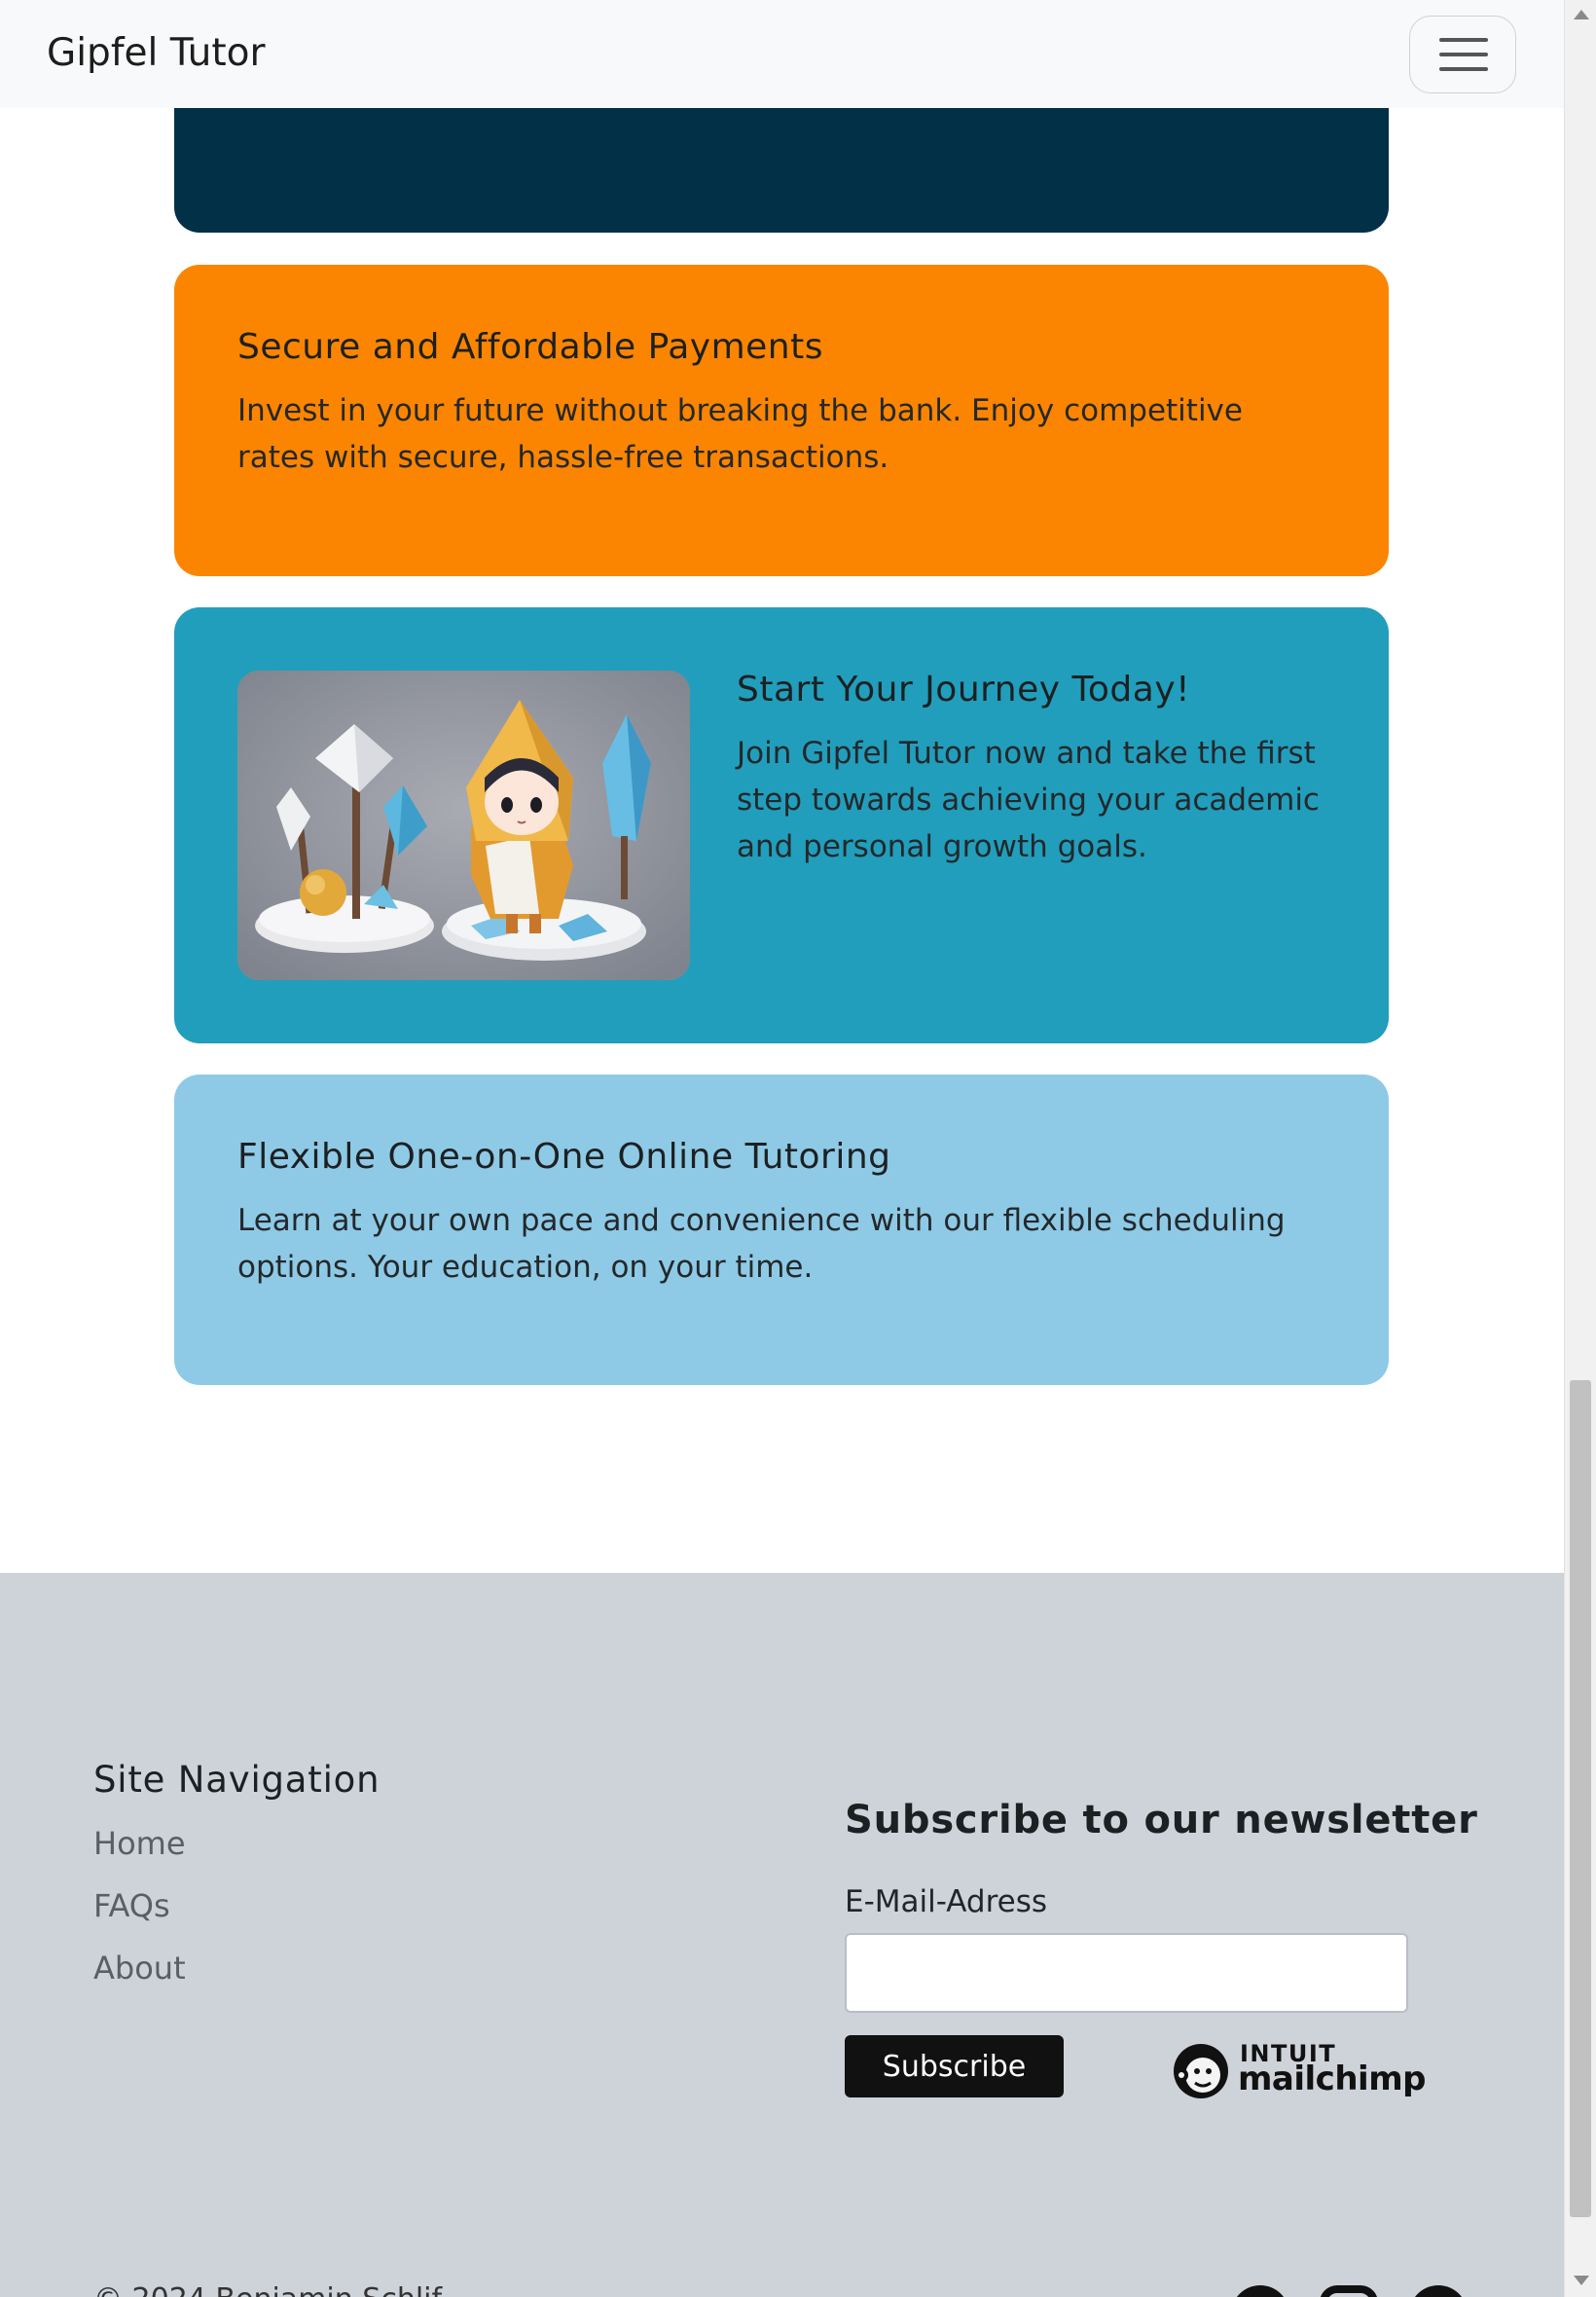  What do you see at coordinates (237, 1780) in the screenshot?
I see `site-navigation-heading: Site Navigation` at bounding box center [237, 1780].